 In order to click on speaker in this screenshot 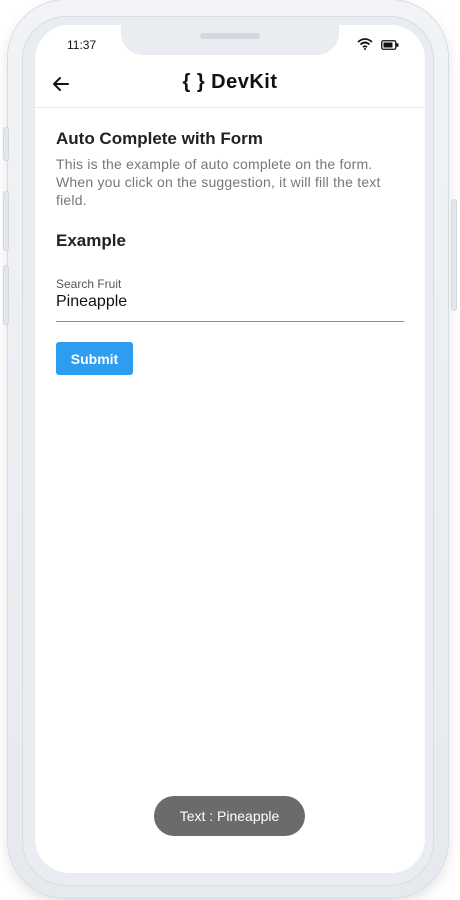, I will do `click(230, 36)`.